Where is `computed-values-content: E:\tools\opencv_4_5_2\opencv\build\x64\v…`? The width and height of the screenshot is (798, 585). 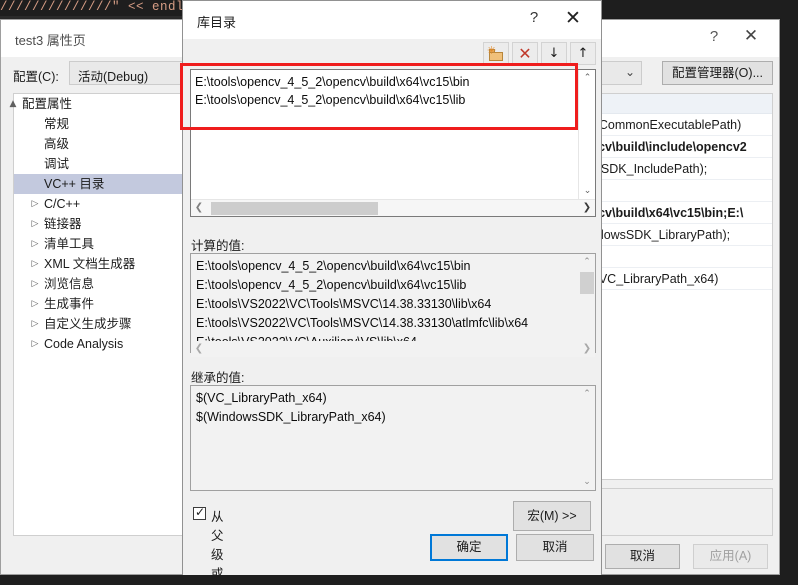 computed-values-content: E:\tools\opencv_4_5_2\opencv\build\x64\v… is located at coordinates (385, 303).